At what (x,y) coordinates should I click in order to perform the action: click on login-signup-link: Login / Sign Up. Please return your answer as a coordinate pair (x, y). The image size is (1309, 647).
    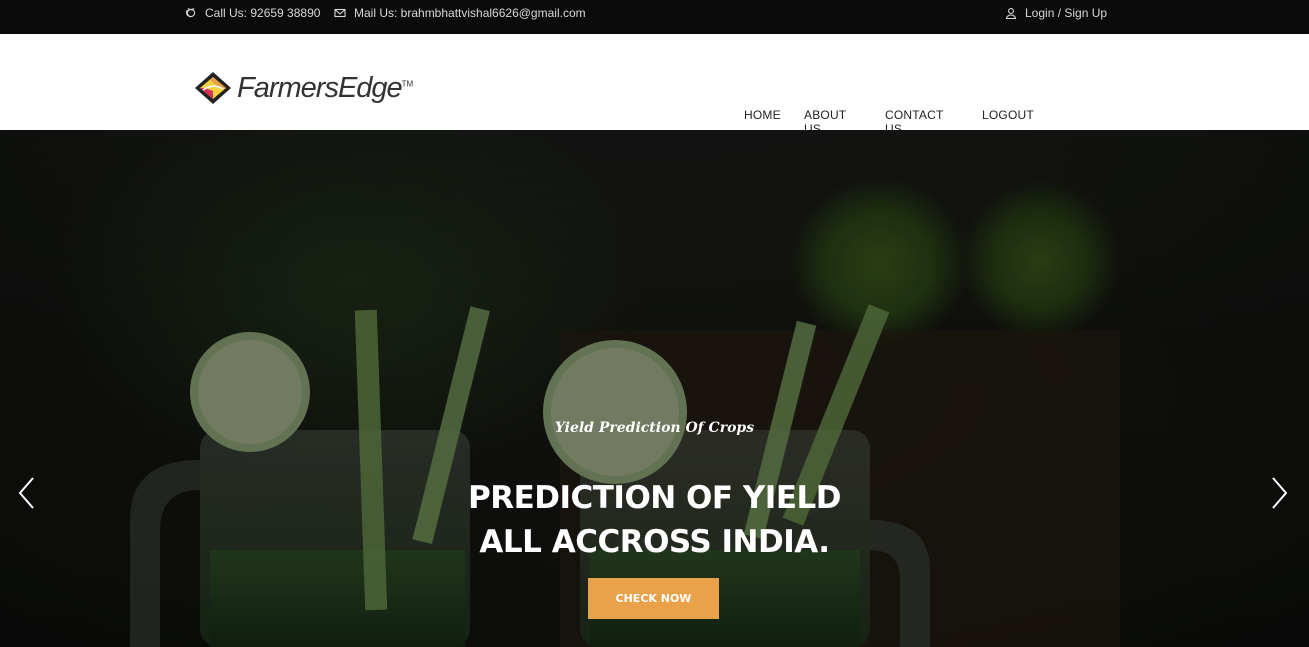
    Looking at the image, I should click on (1056, 13).